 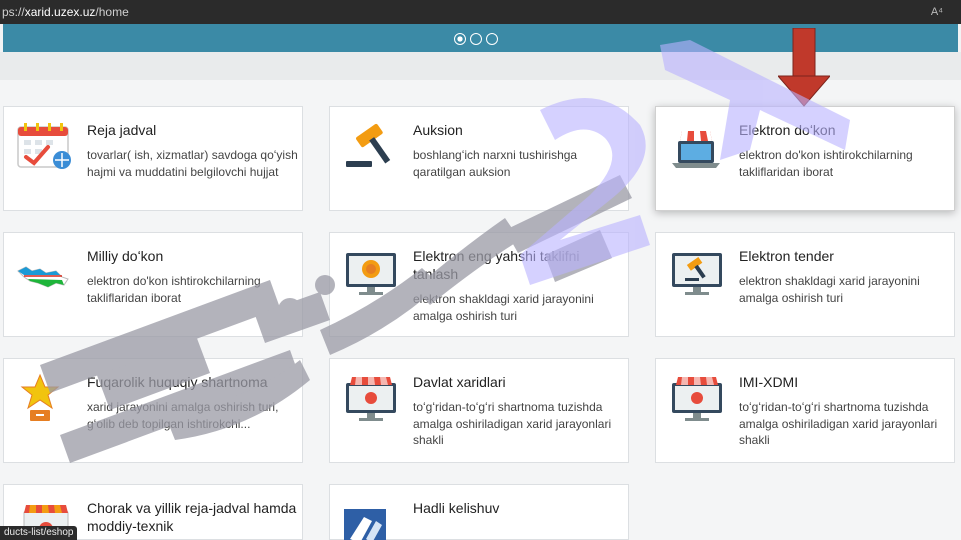 I want to click on status-bar-link: ducts-list/eshop, so click(x=39, y=533).